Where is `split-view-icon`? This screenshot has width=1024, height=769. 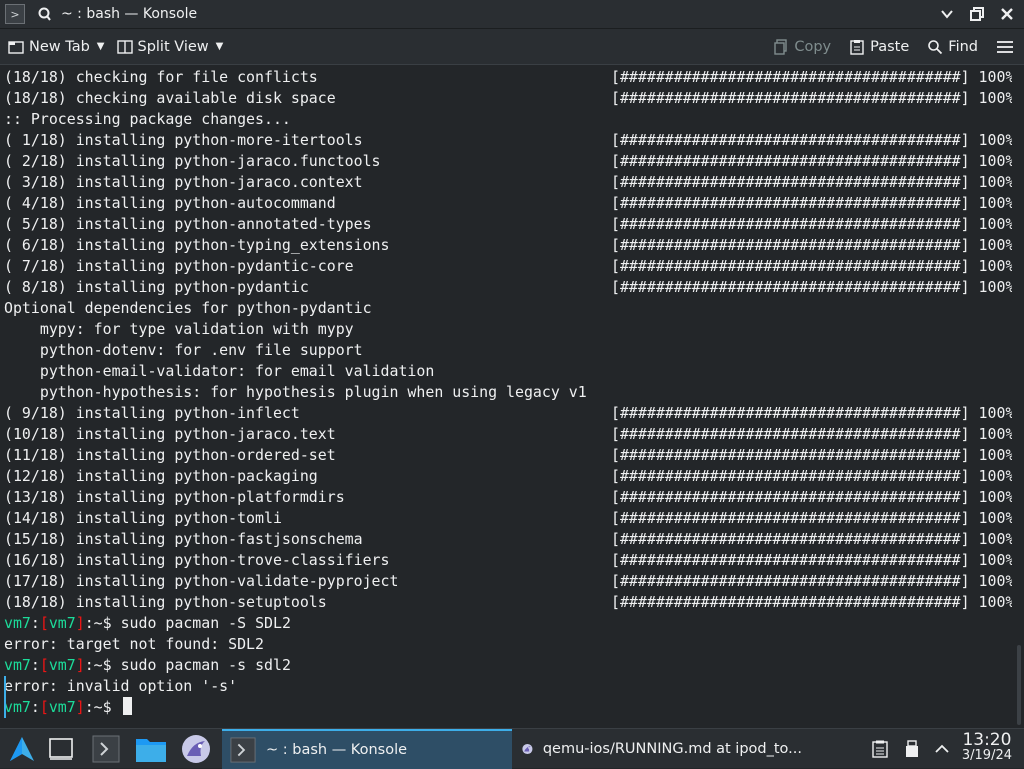
split-view-icon is located at coordinates (124, 46).